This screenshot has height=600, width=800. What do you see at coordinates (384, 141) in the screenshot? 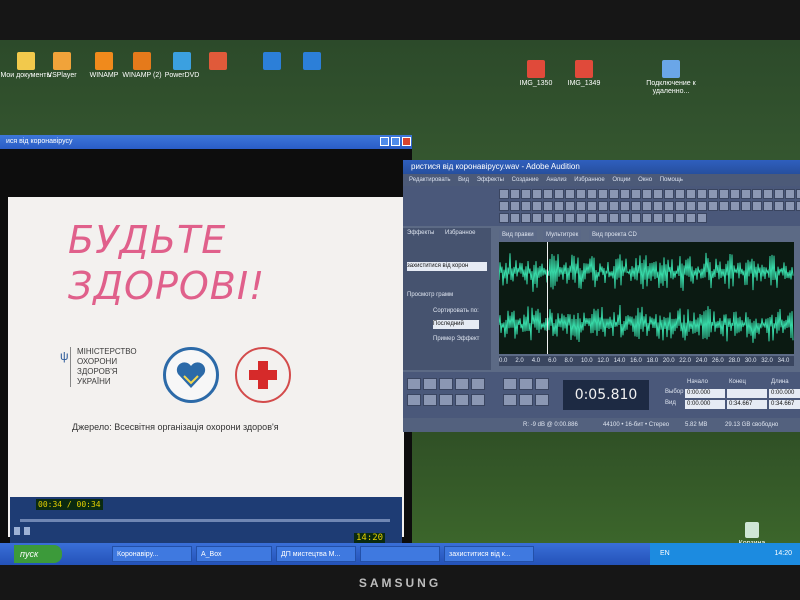
I see `minimize-button` at bounding box center [384, 141].